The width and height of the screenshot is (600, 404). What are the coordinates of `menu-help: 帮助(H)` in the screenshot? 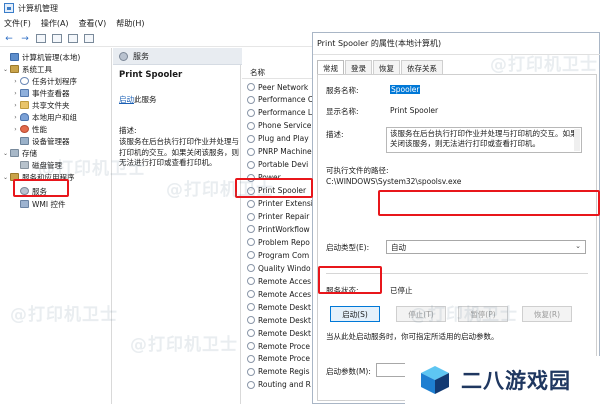 It's located at (130, 23).